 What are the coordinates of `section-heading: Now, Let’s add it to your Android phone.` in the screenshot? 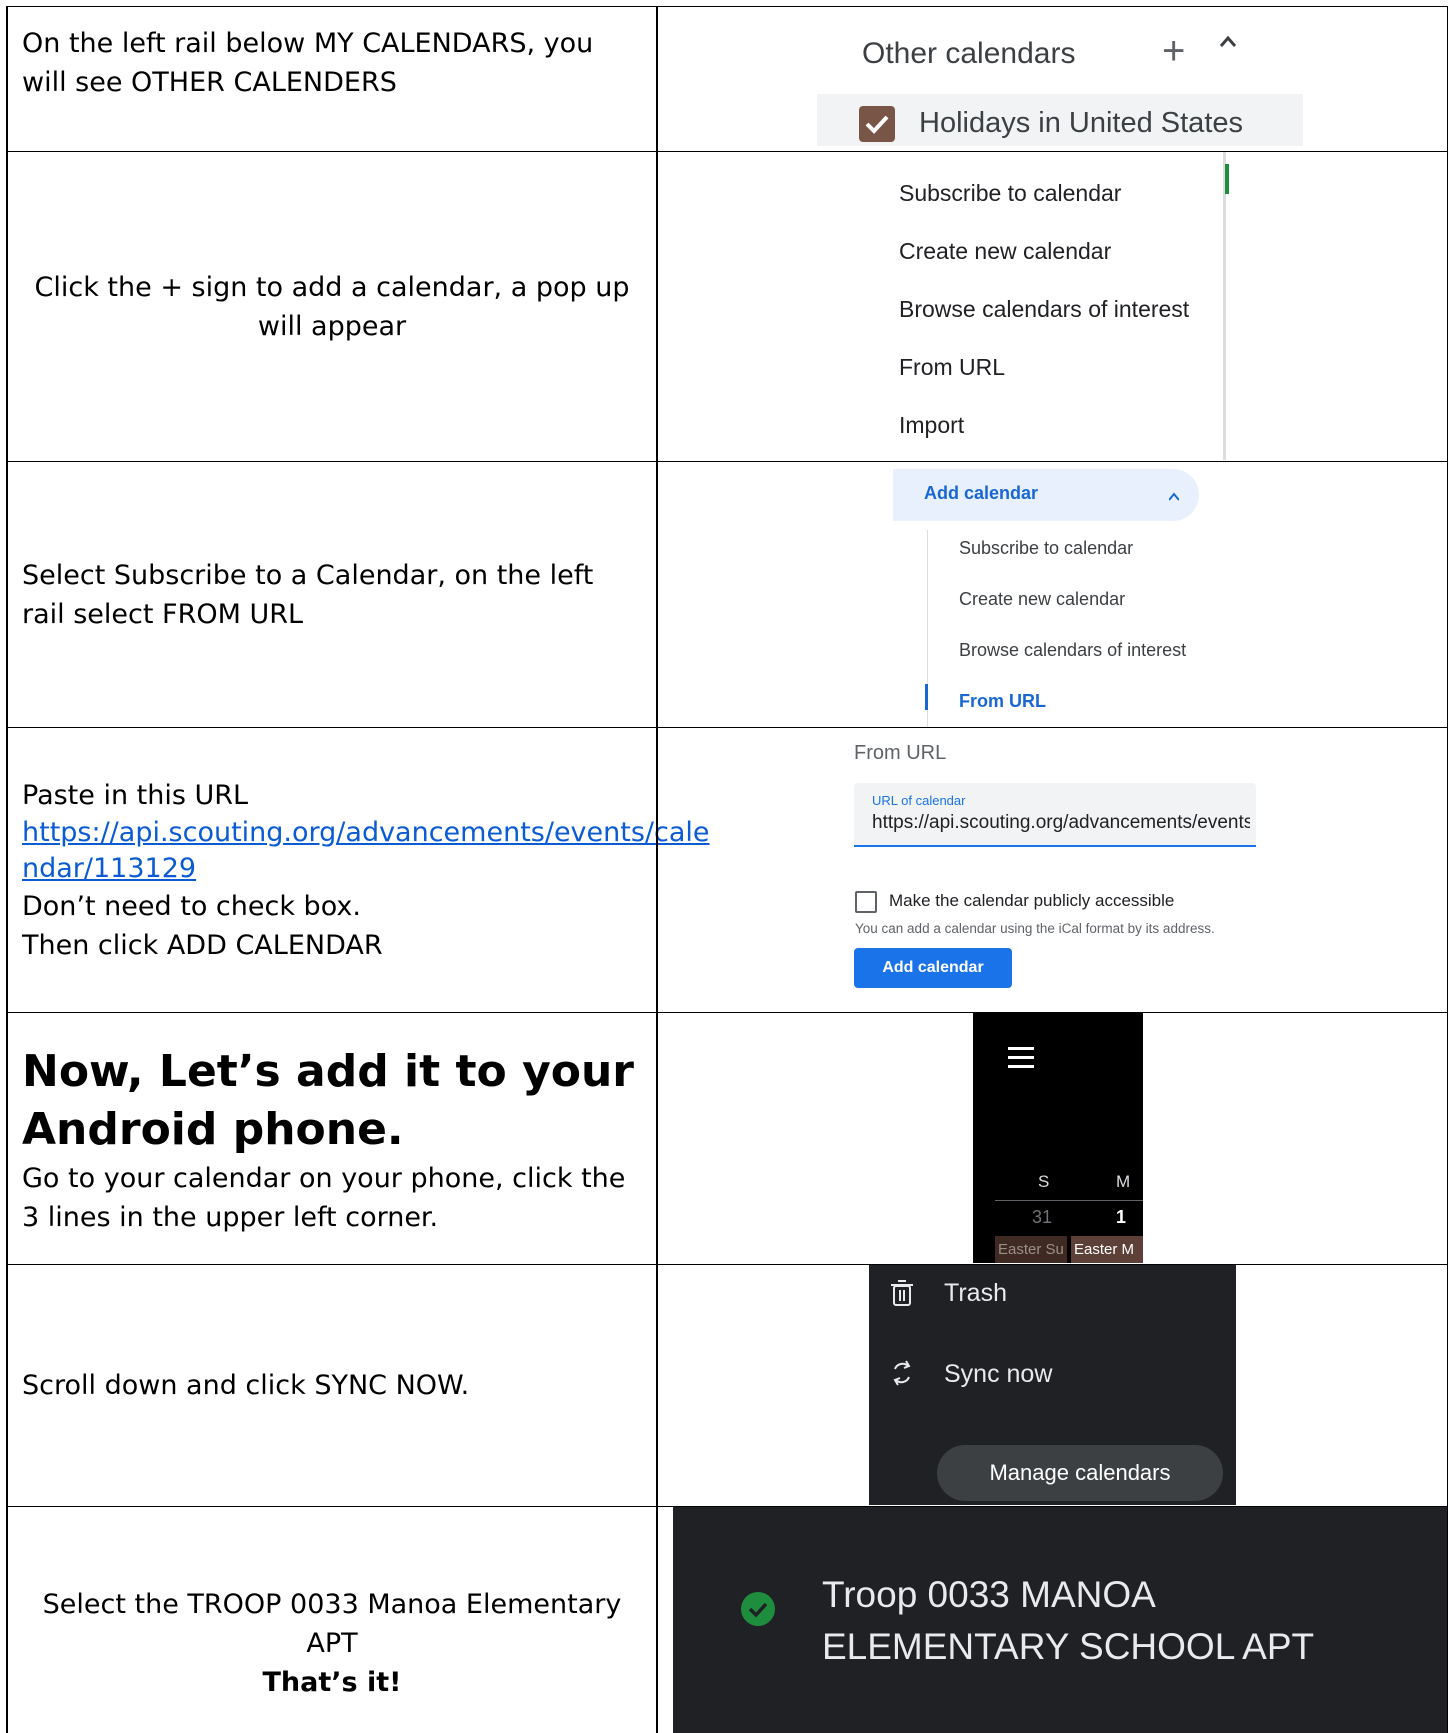 It's located at (328, 1100).